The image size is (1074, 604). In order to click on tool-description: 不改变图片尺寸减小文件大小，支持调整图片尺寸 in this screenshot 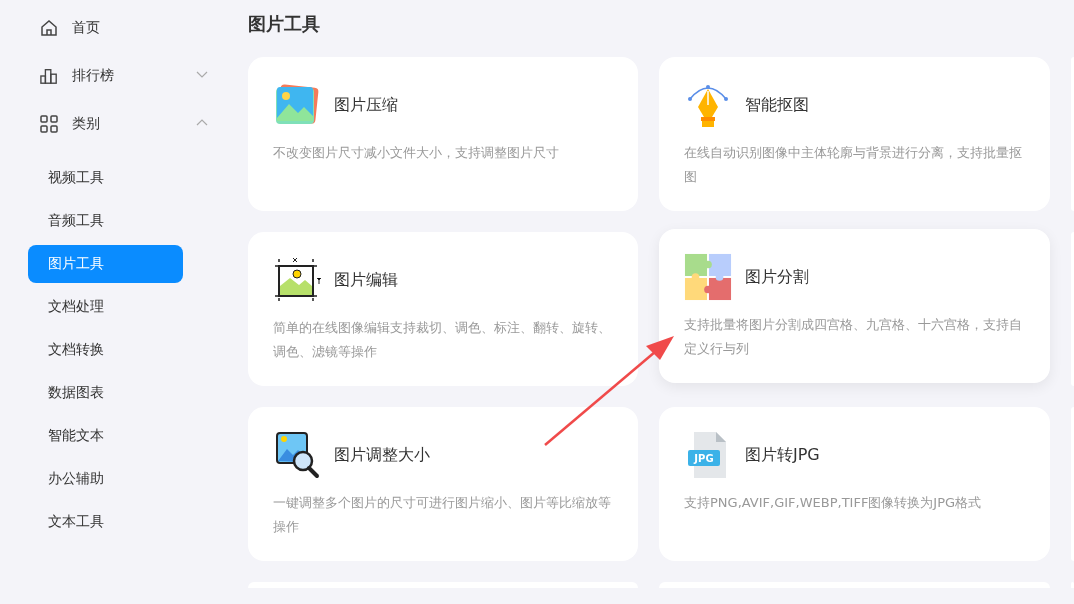, I will do `click(416, 153)`.